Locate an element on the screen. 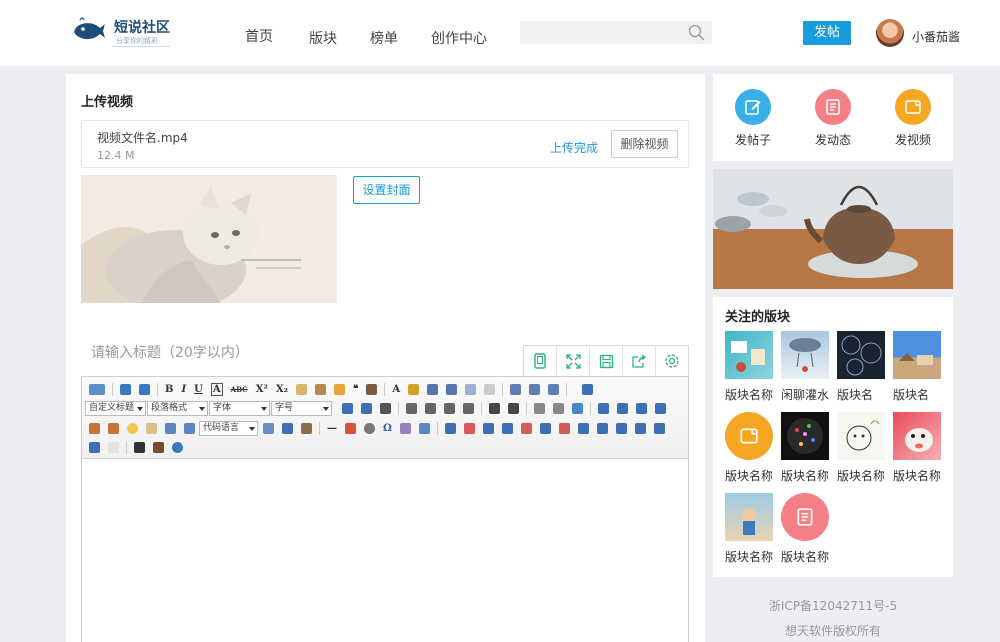 The height and width of the screenshot is (642, 1000). insert-image-icon is located at coordinates (94, 428).